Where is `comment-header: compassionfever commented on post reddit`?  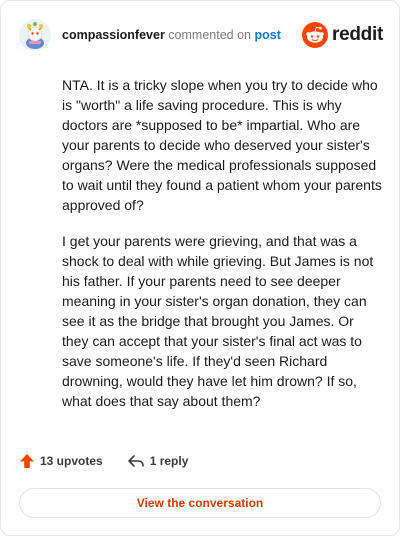
comment-header: compassionfever commented on post reddit is located at coordinates (201, 35).